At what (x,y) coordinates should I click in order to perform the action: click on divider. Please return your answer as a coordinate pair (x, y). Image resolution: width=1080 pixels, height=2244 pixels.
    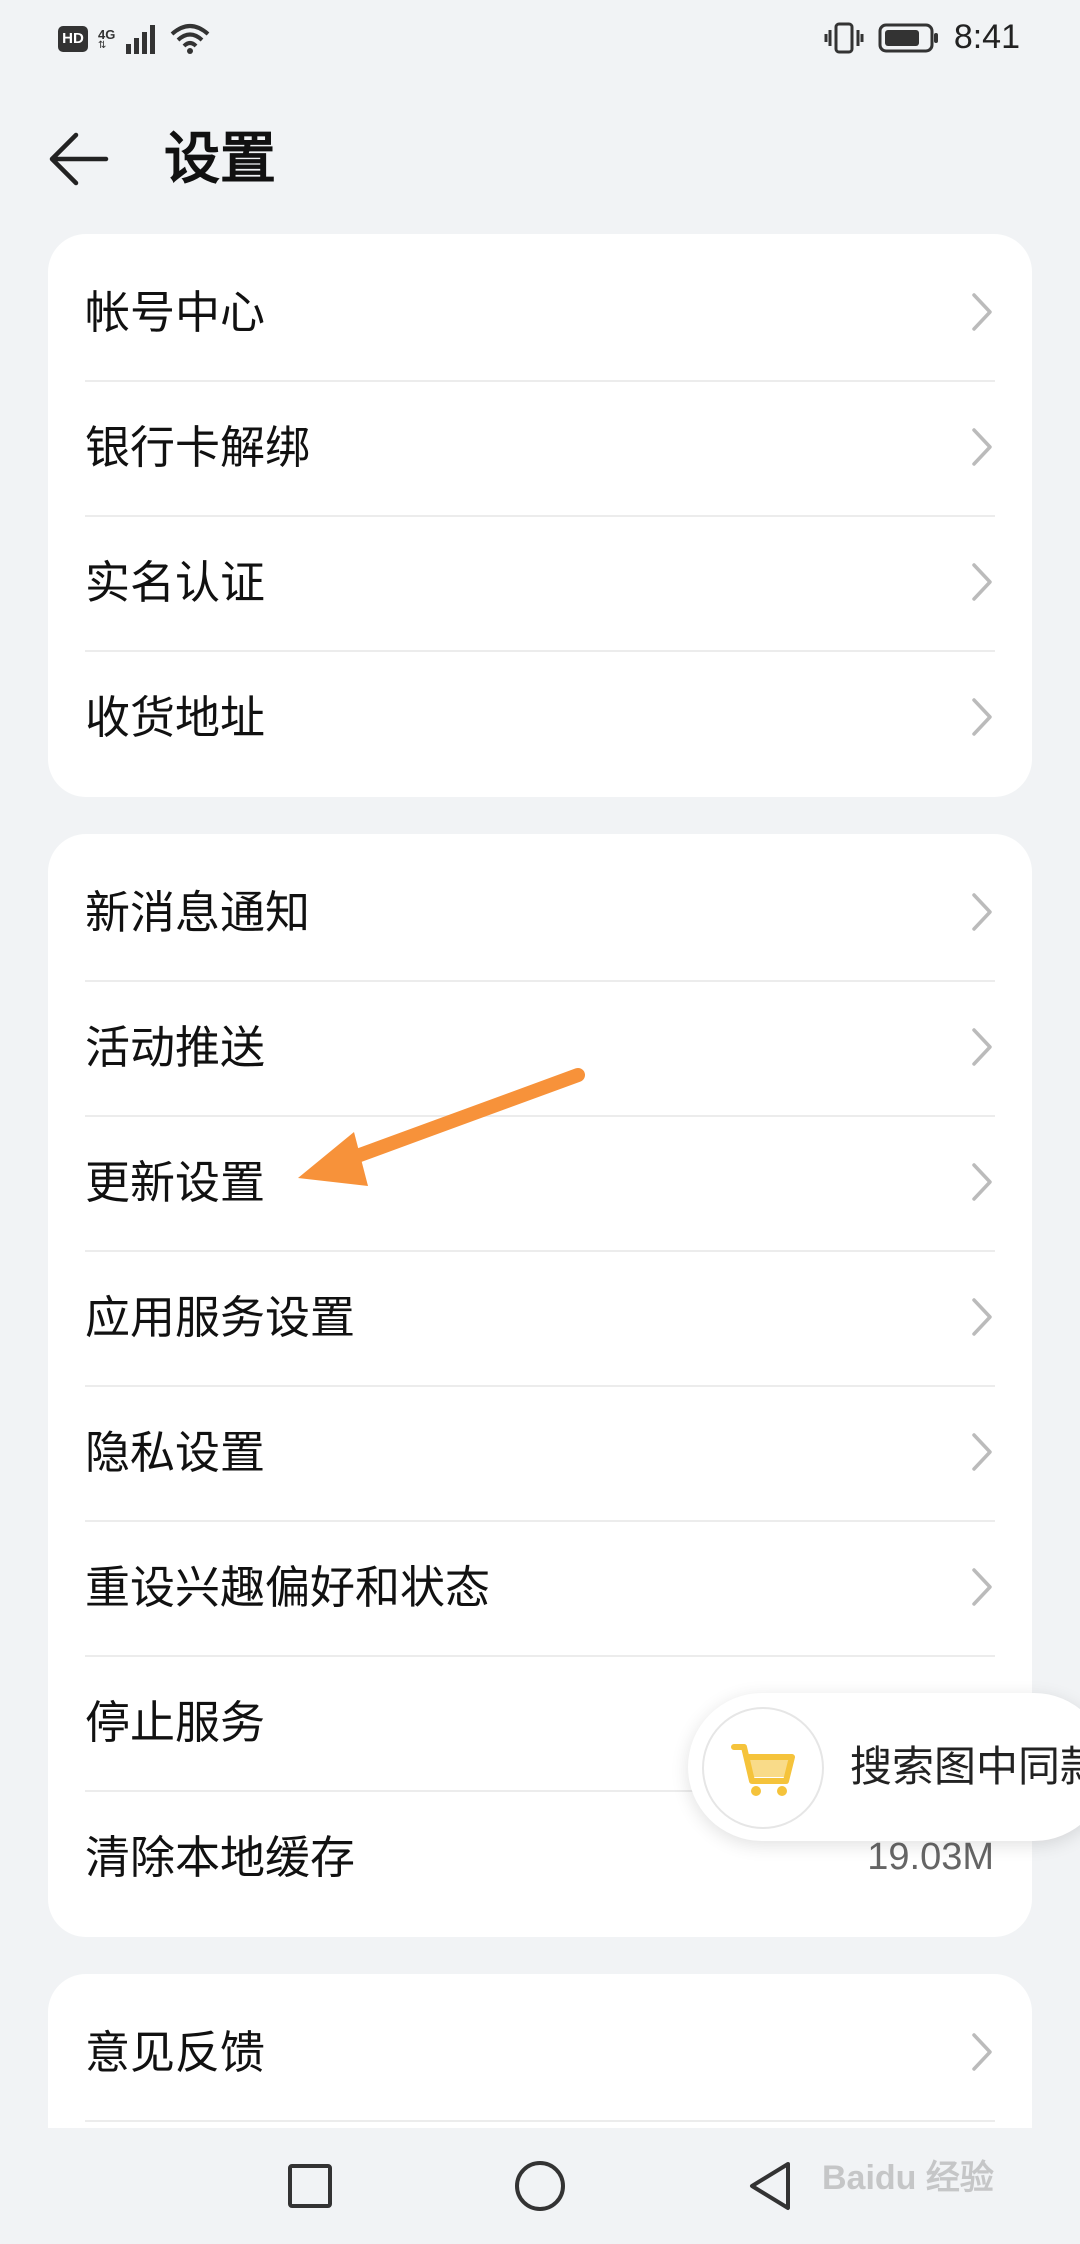
    Looking at the image, I should click on (540, 2121).